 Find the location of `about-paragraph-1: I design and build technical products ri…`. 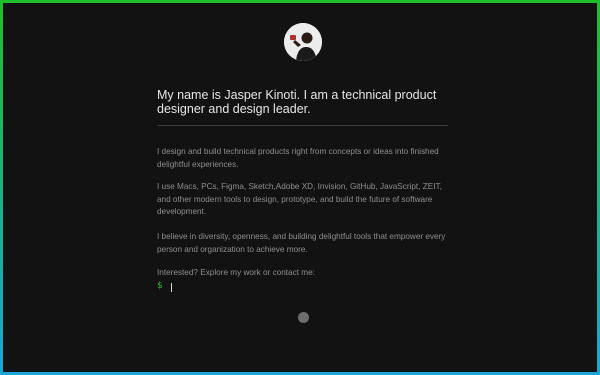

about-paragraph-1: I design and build technical products ri… is located at coordinates (298, 158).